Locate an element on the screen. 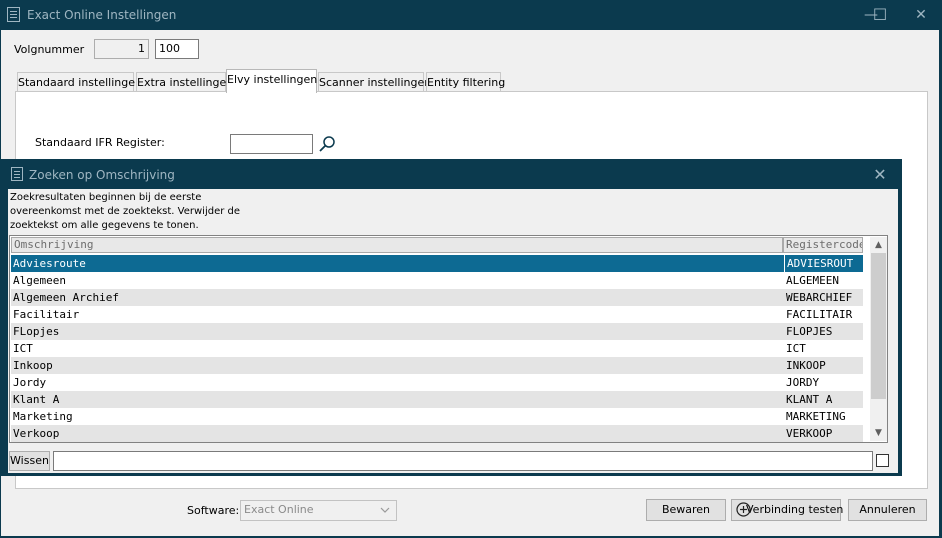 This screenshot has width=942, height=538. table-row: Algemeen ALGEMEEN is located at coordinates (437, 280).